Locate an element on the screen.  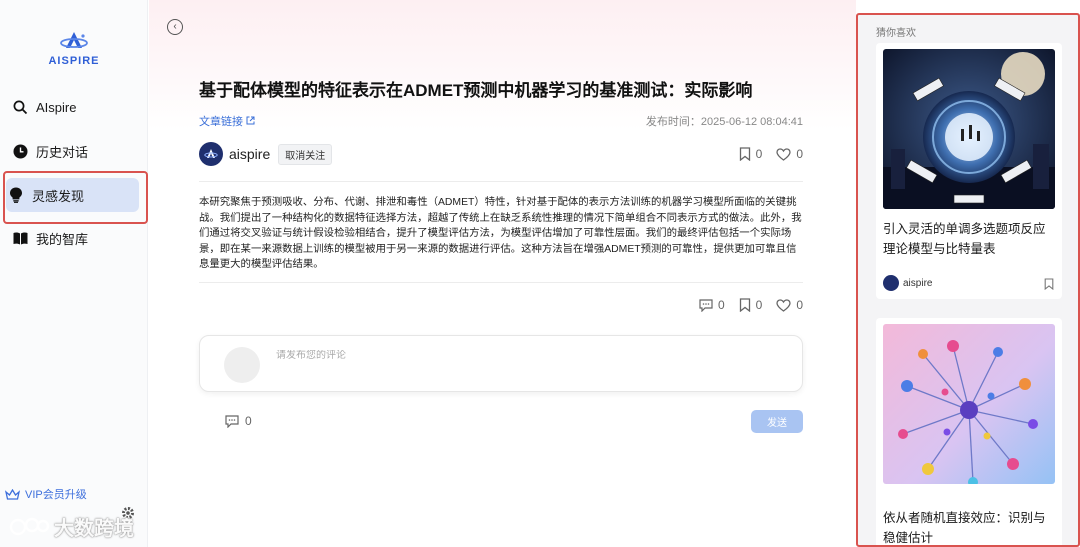
sidebar-item-label: AIspire is located at coordinates (56, 107).